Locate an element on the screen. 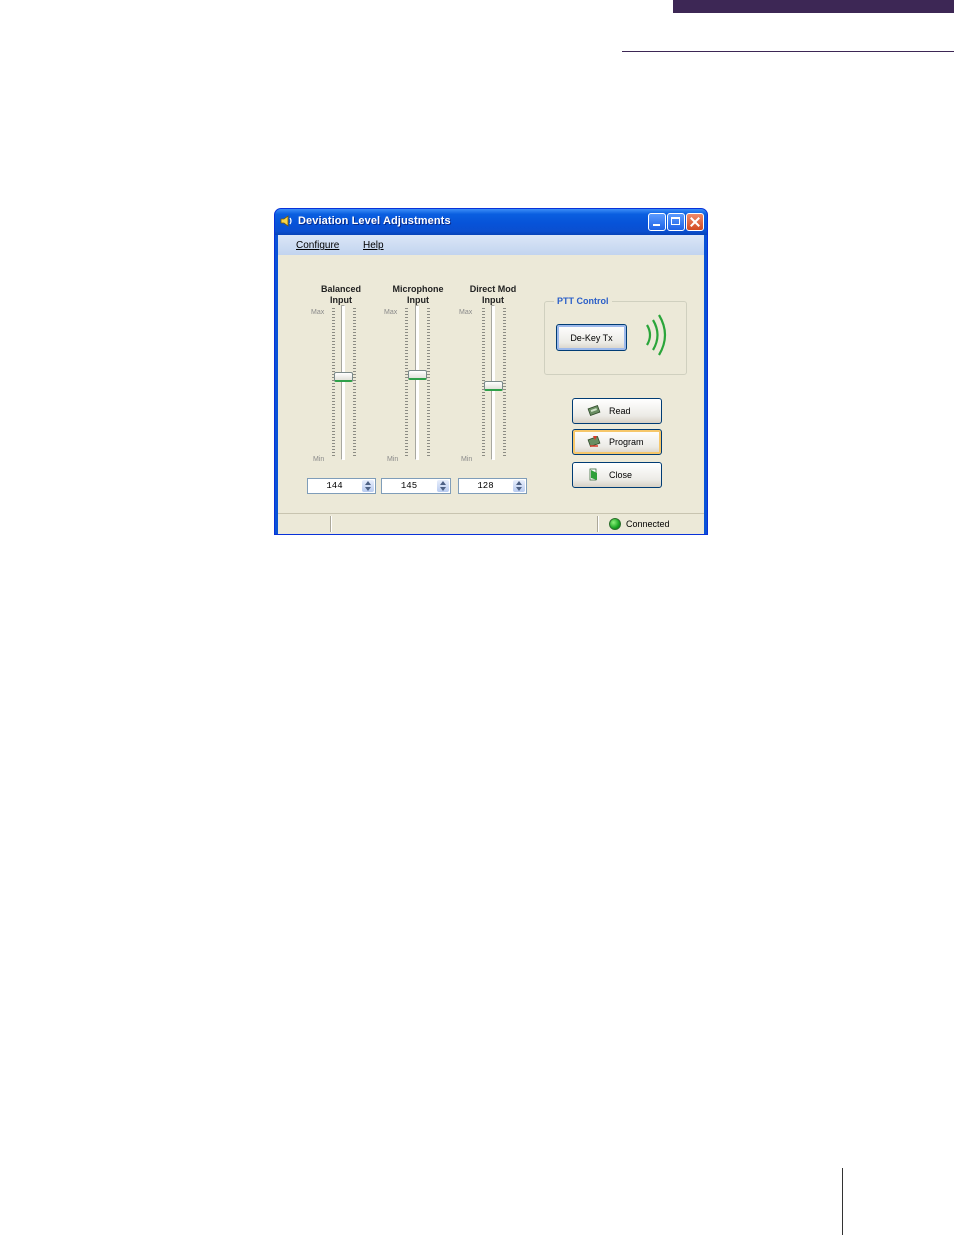 This screenshot has width=954, height=1235. program-icon is located at coordinates (594, 441).